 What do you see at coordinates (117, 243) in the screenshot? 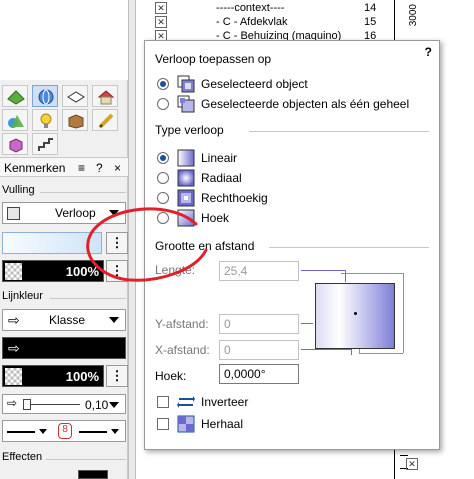
I see `gradient-options-button: ⋮` at bounding box center [117, 243].